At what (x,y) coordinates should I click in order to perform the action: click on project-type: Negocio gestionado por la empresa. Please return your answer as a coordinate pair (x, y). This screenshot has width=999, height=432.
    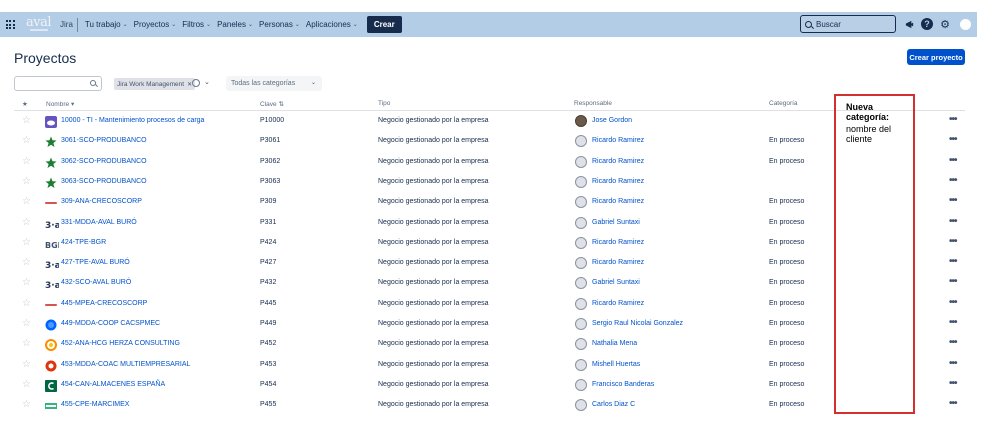
    Looking at the image, I should click on (433, 161).